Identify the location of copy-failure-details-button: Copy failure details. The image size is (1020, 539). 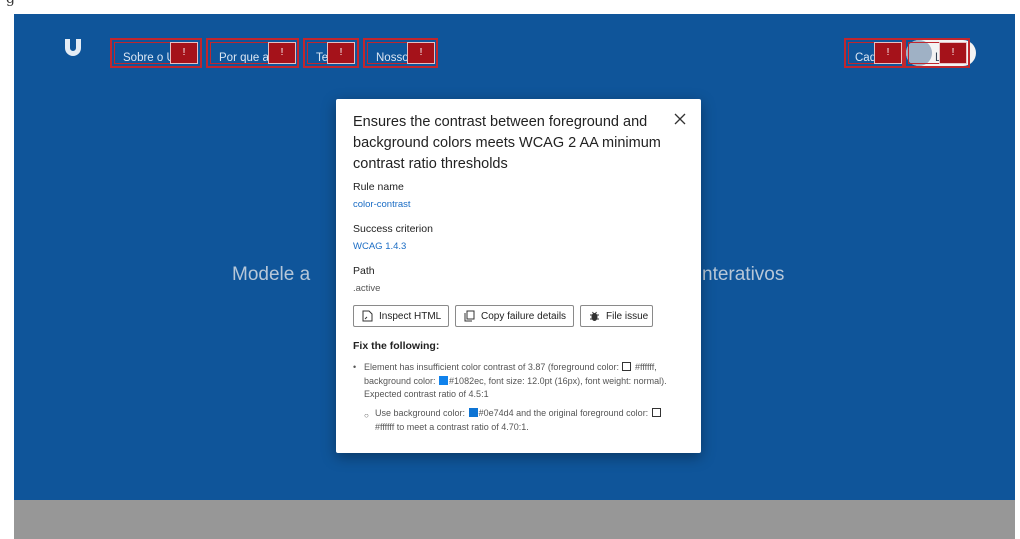
(514, 316).